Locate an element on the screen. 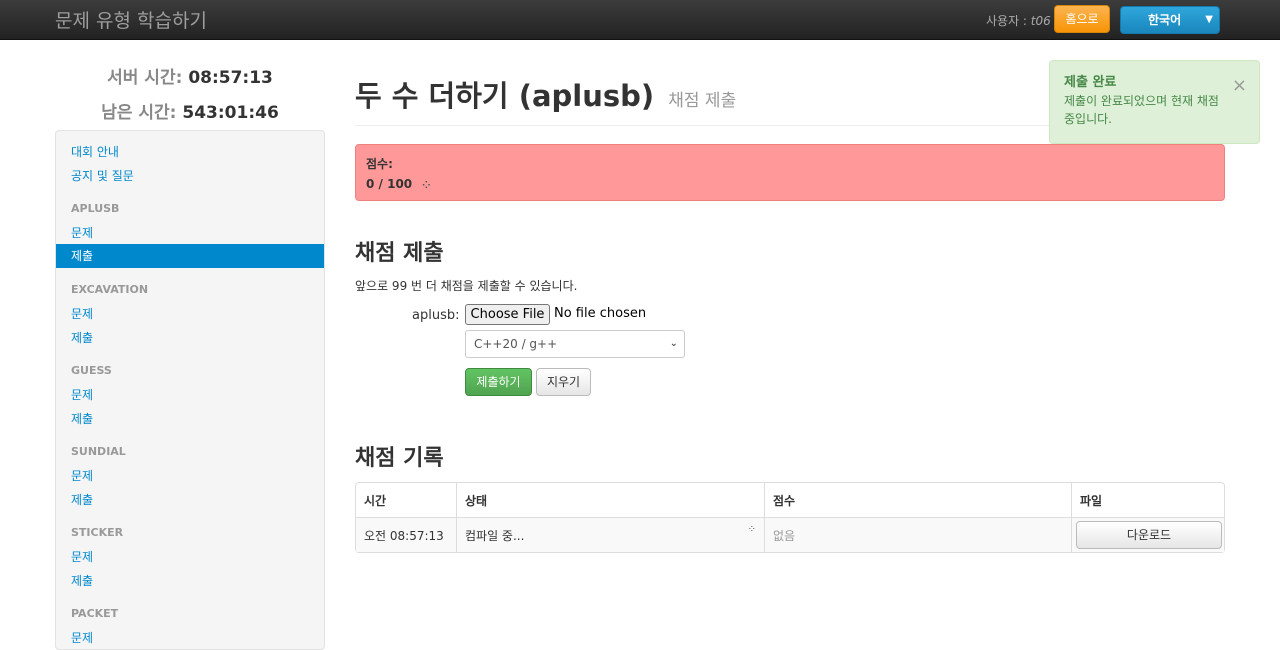 The width and height of the screenshot is (1280, 650). sidebar-item-aplusb-submit: 제출 is located at coordinates (190, 256).